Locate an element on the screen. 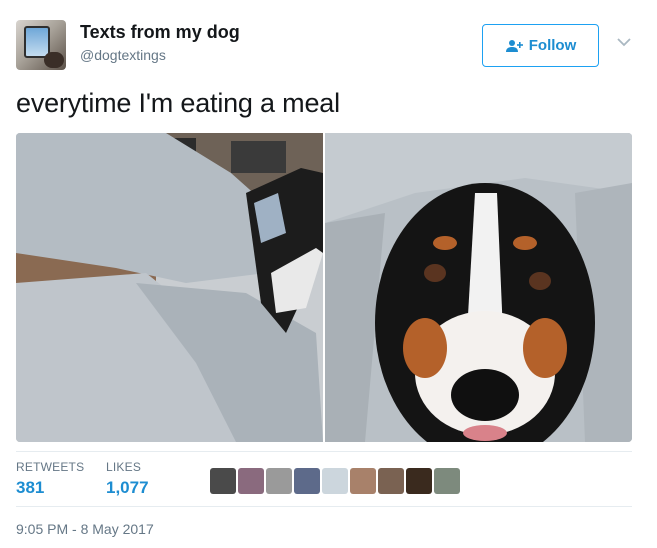 The width and height of the screenshot is (657, 548). retweets-stat: RETWEETS 381 is located at coordinates (50, 479).